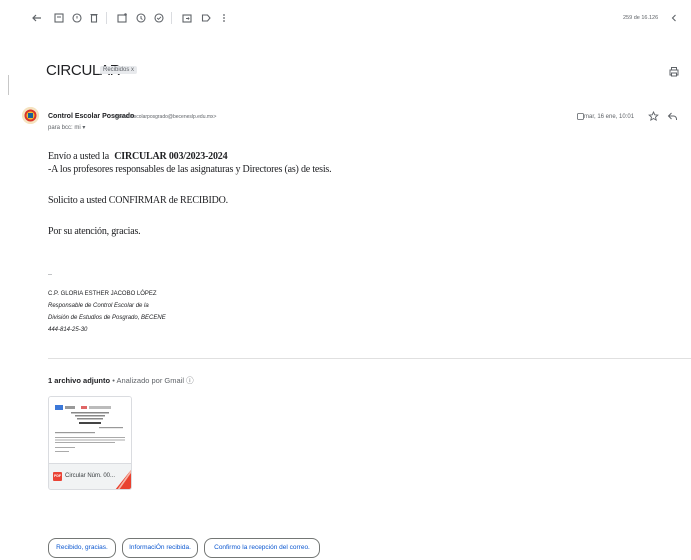  What do you see at coordinates (57, 476) in the screenshot?
I see `pdf-file-icon: PDF` at bounding box center [57, 476].